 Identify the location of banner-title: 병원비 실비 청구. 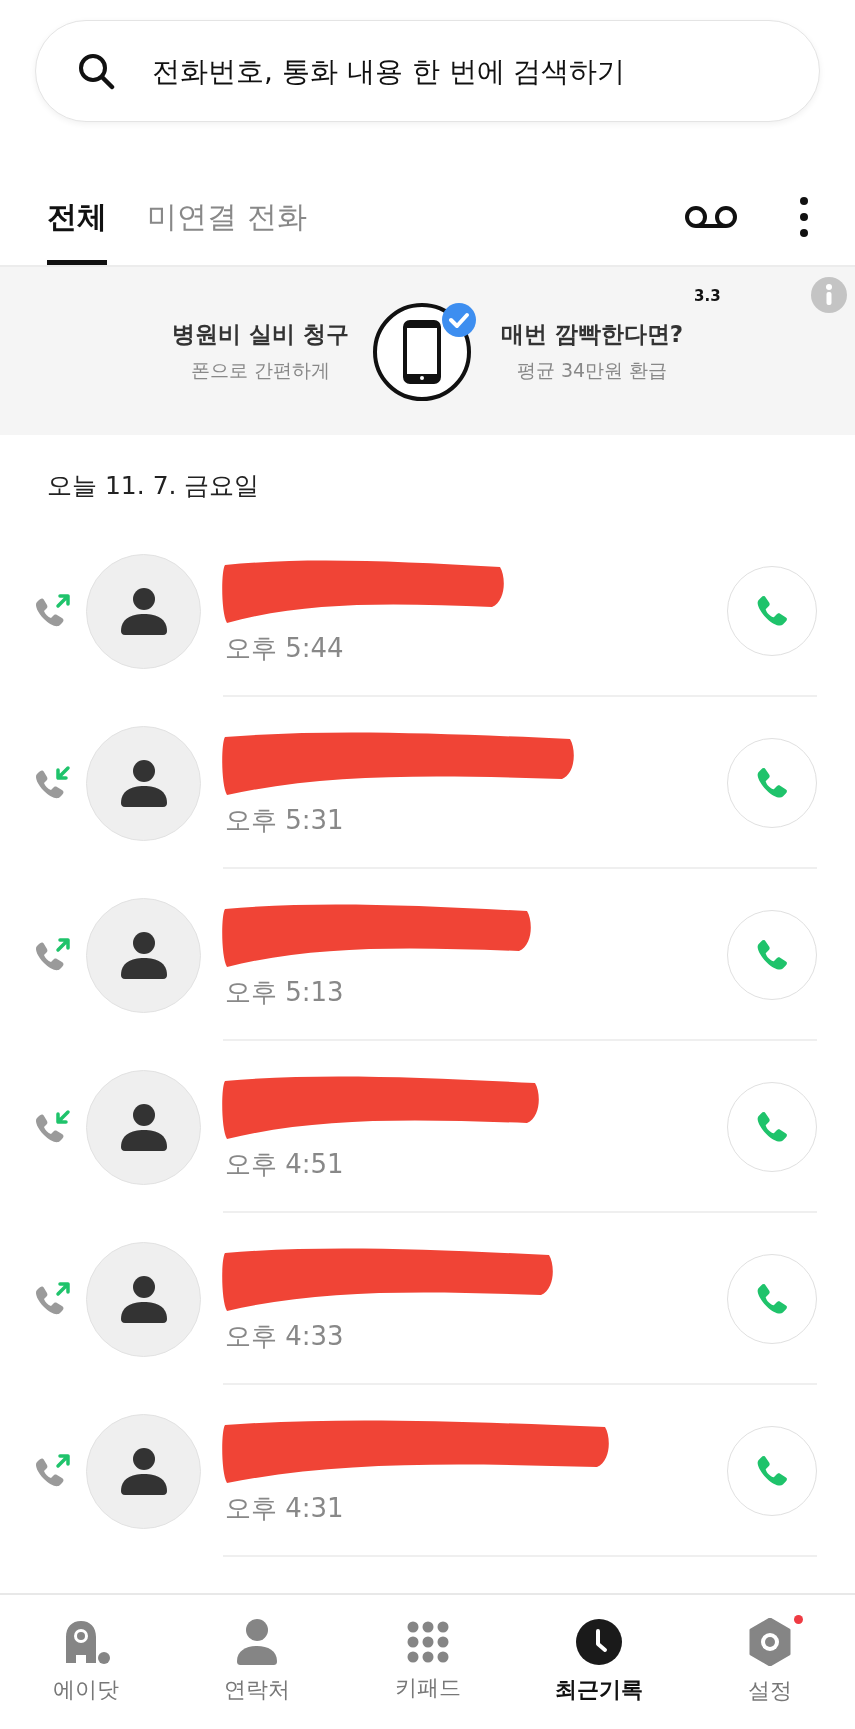
(260, 334).